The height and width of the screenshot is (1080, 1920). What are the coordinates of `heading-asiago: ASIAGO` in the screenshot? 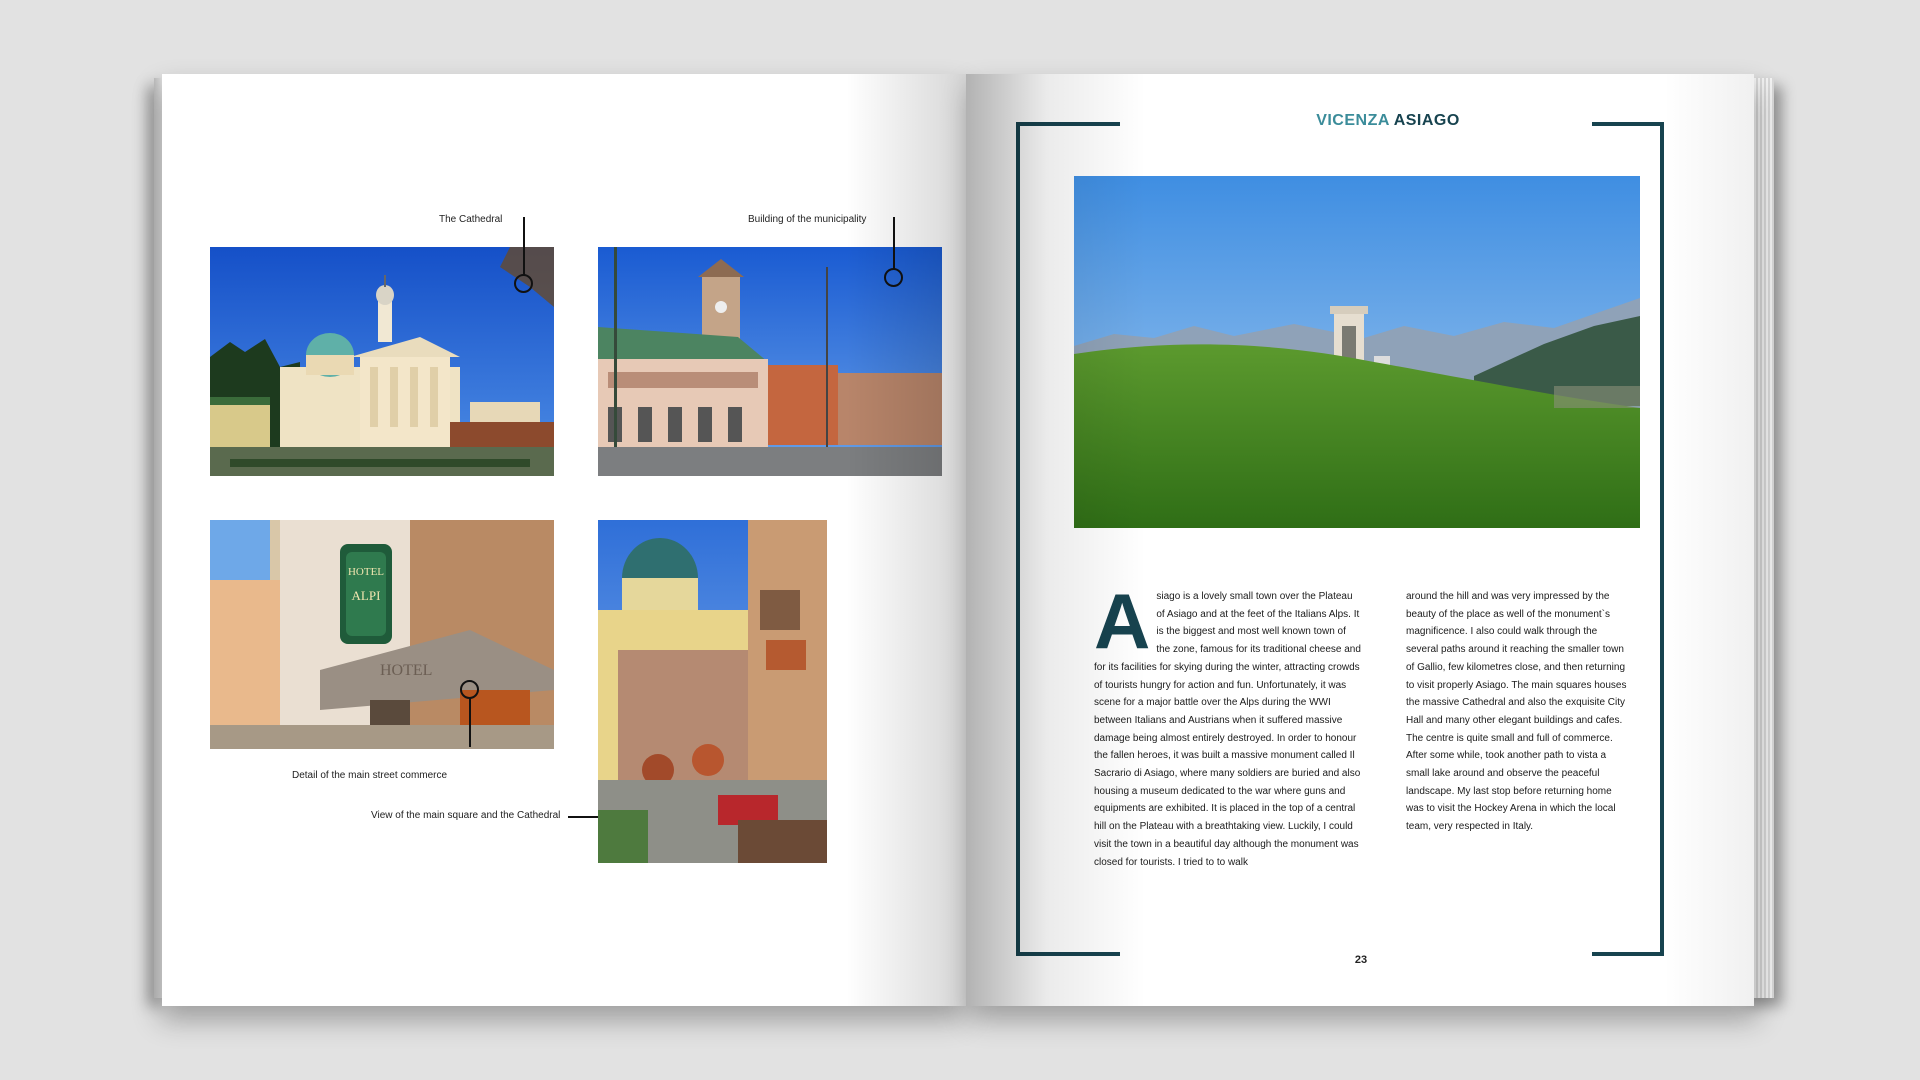 It's located at (1426, 120).